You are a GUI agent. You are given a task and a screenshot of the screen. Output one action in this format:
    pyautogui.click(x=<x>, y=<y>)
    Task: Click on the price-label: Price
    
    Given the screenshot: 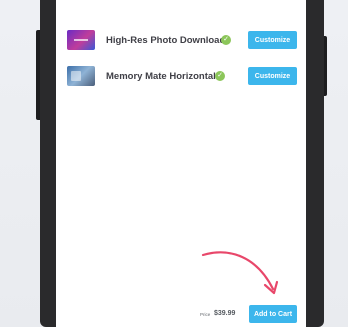 What is the action you would take?
    pyautogui.click(x=205, y=314)
    